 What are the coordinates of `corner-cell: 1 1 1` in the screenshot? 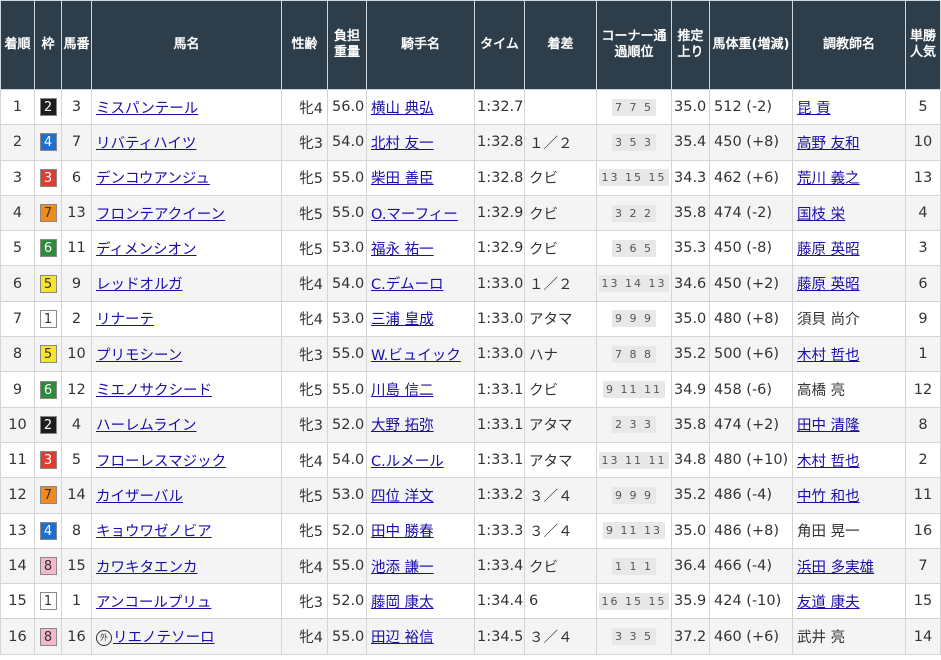 It's located at (634, 566).